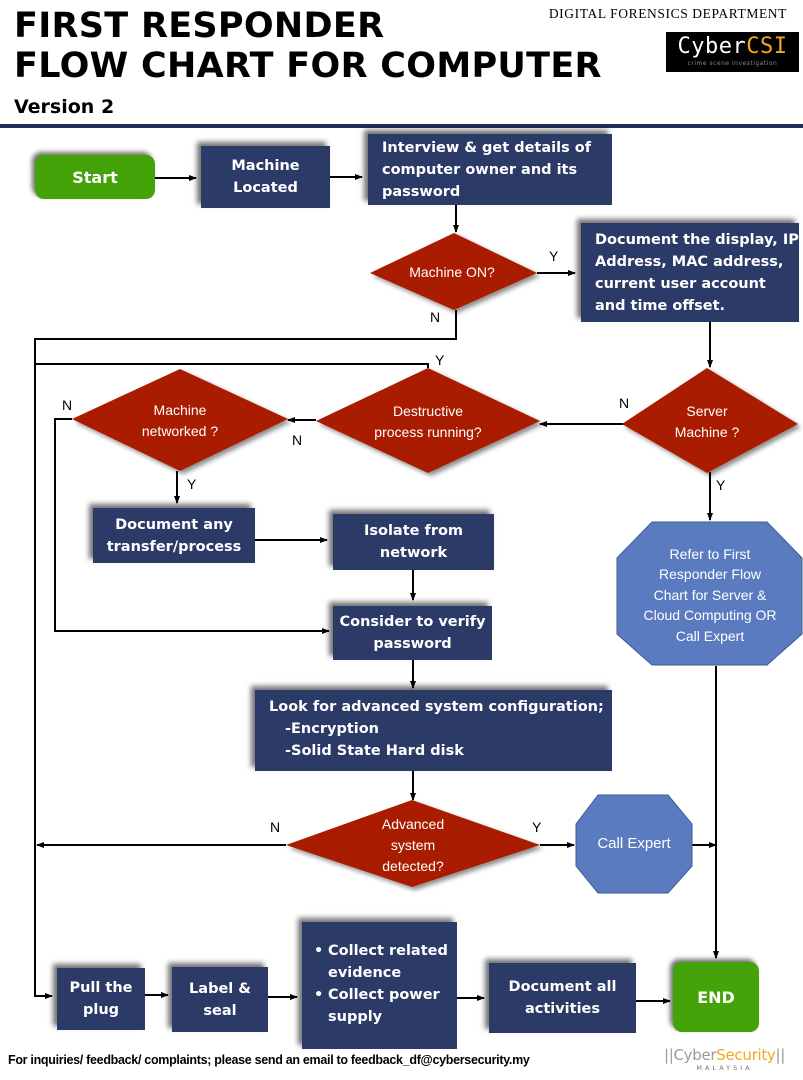  What do you see at coordinates (180, 420) in the screenshot?
I see `decision-networked-label: Machine networked ?` at bounding box center [180, 420].